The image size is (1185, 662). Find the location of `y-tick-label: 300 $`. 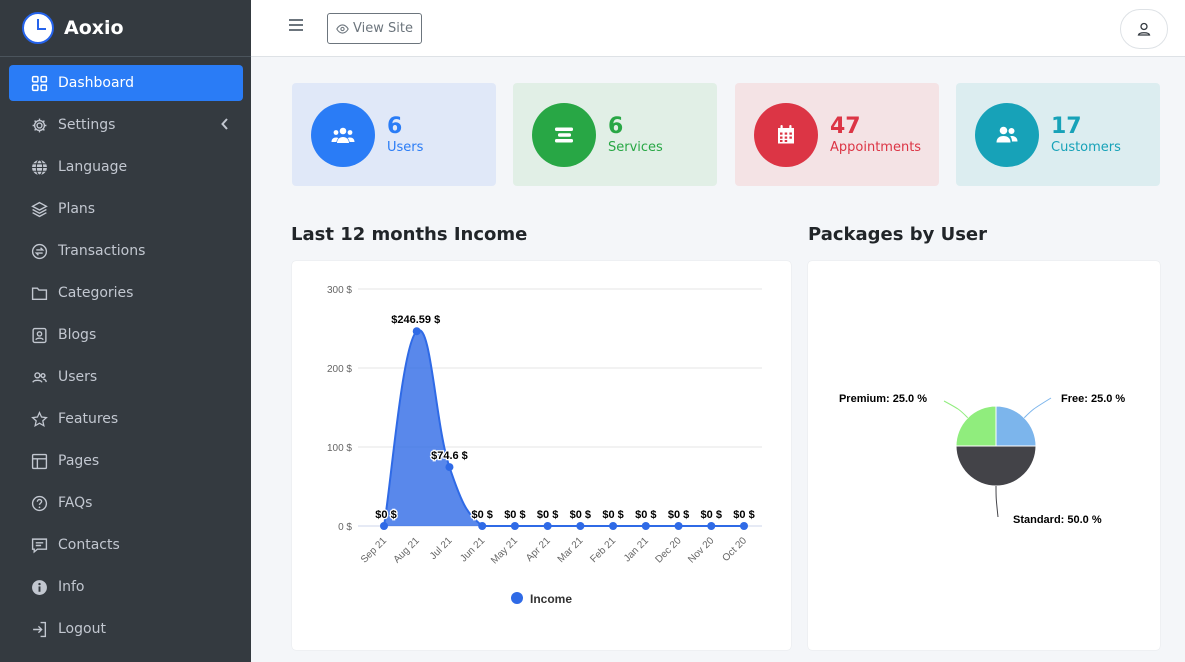

y-tick-label: 300 $ is located at coordinates (339, 290).